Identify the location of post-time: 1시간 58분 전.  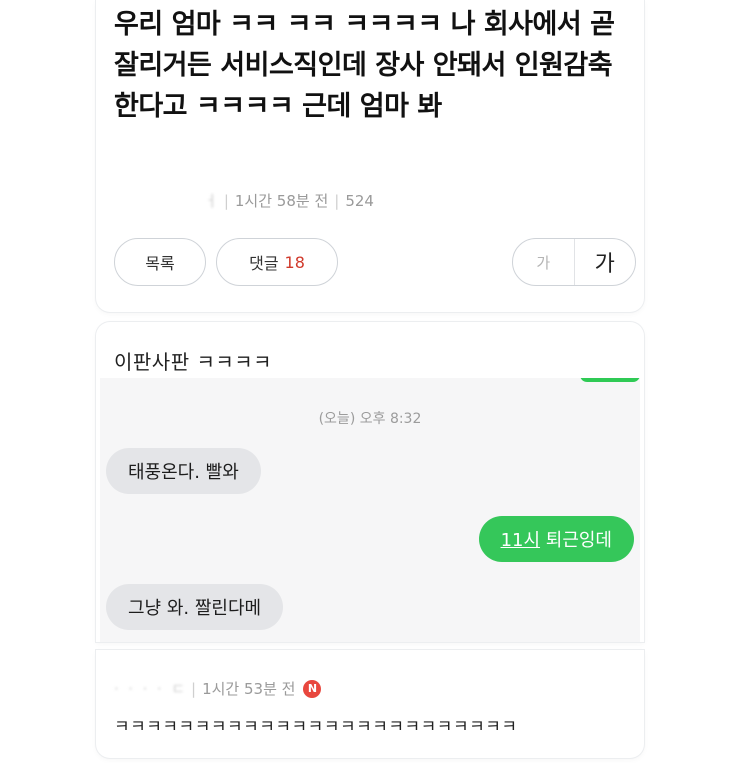
(281, 201).